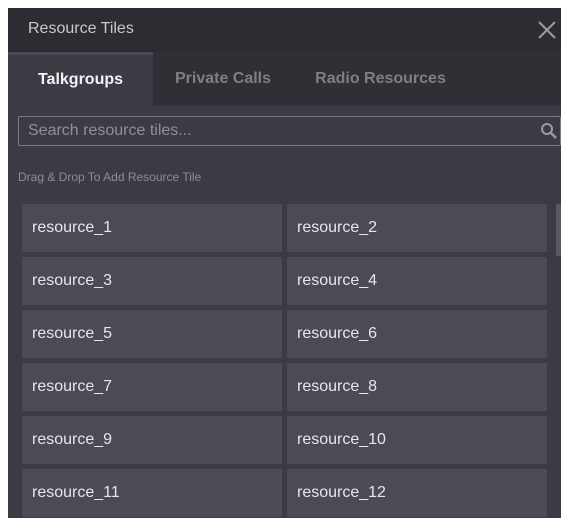 The height and width of the screenshot is (523, 561). Describe the element at coordinates (417, 387) in the screenshot. I see `resource-tile: resource_8` at that location.